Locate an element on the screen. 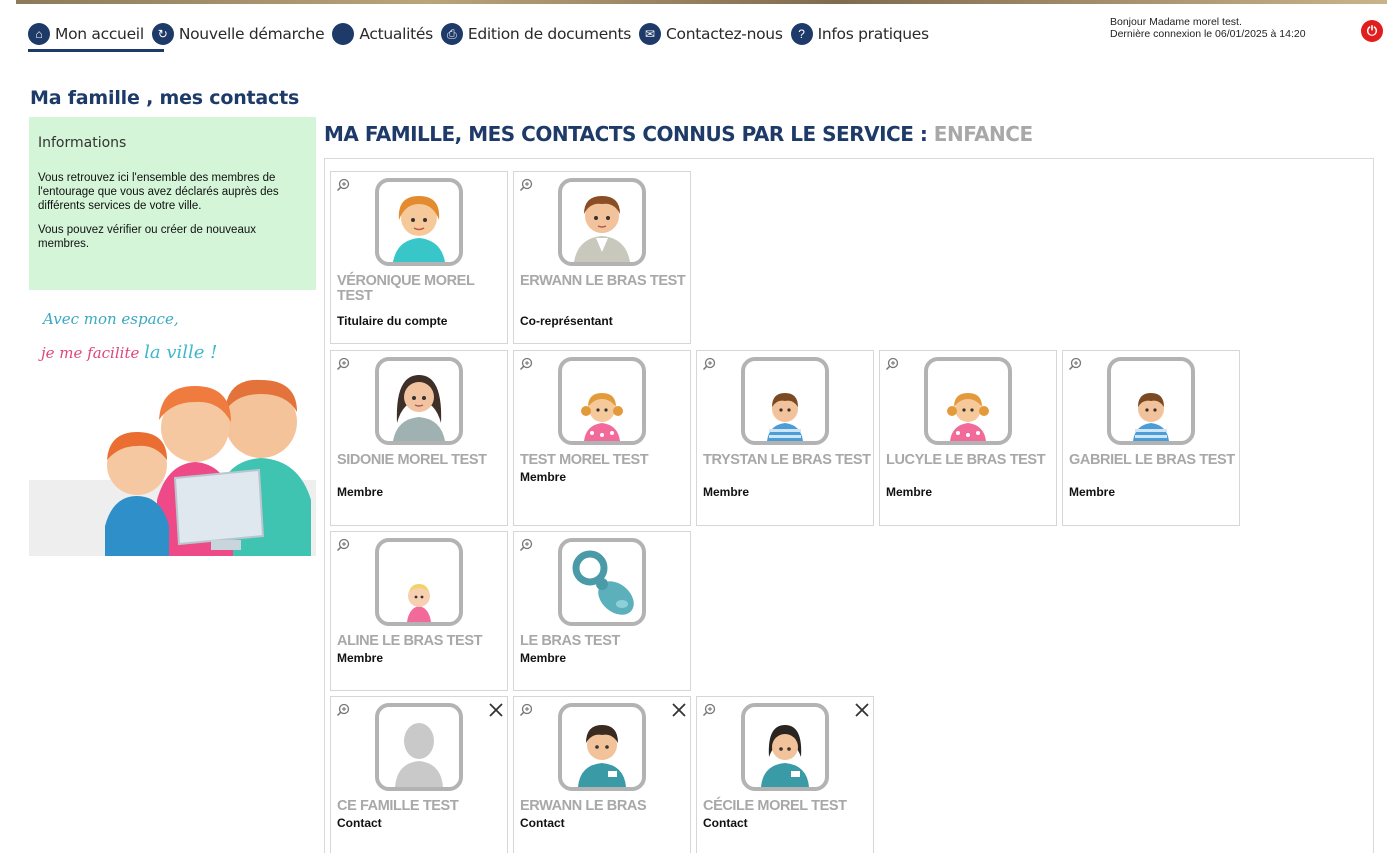  nav-news: Actualités is located at coordinates (382, 34).